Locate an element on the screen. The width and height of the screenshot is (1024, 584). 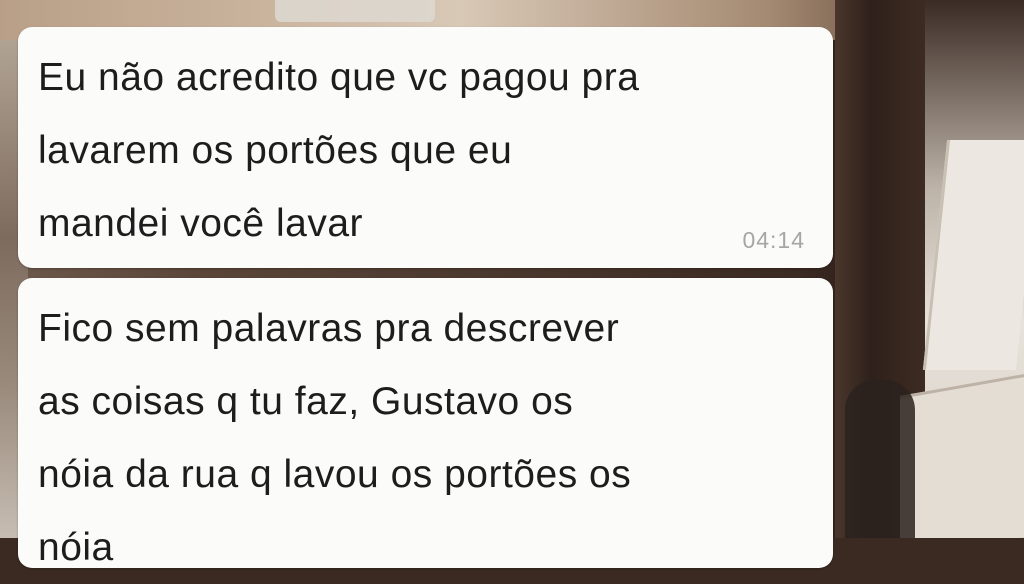
message-timestamp: 04:14 is located at coordinates (773, 240).